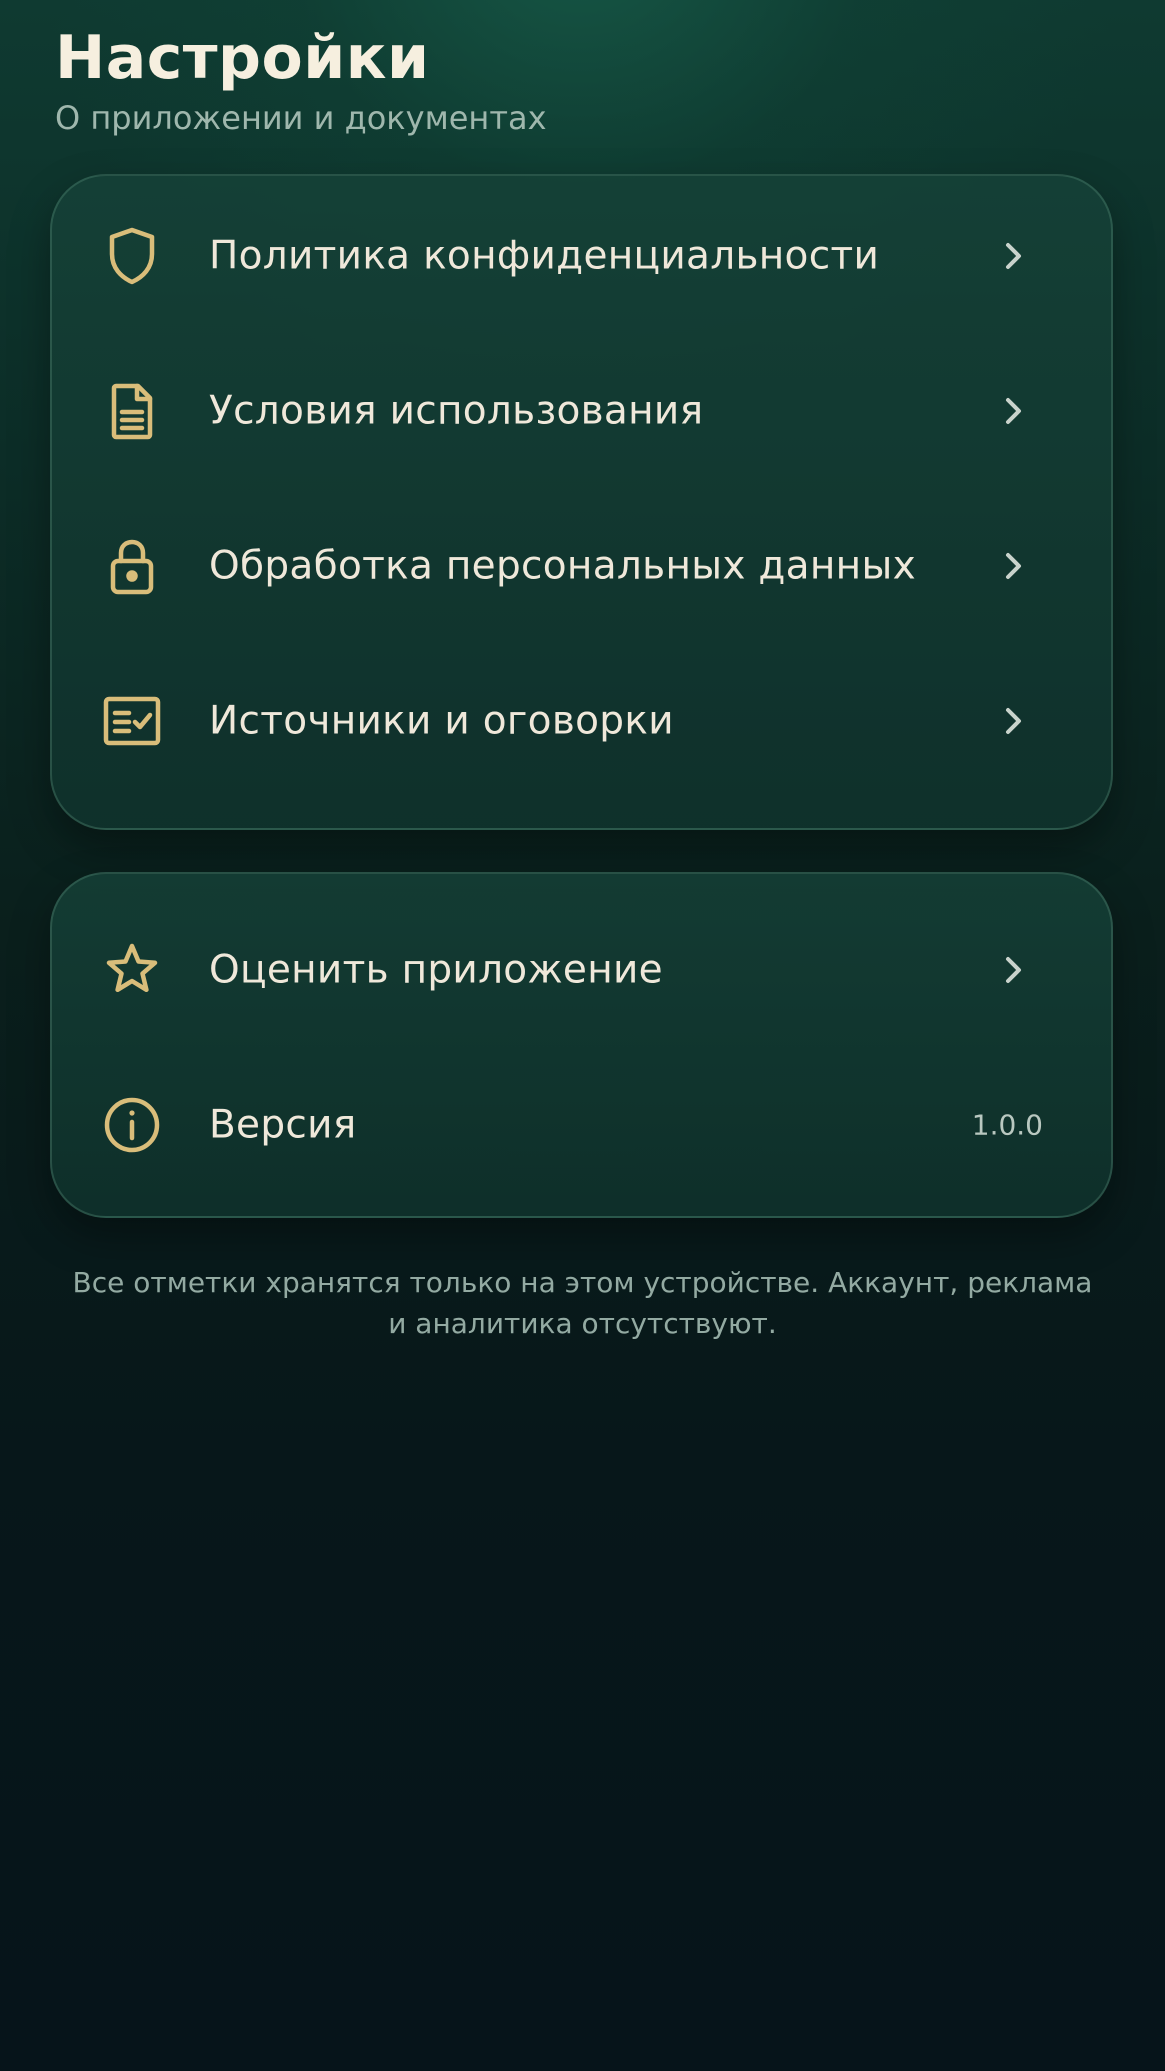  I want to click on header: Настройки О приложении и документах, so click(301, 79).